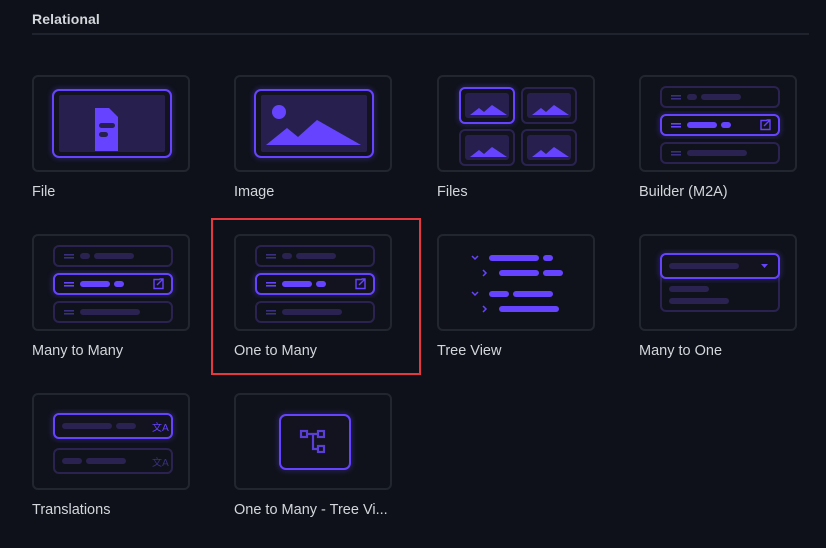 This screenshot has height=548, width=826. I want to click on interface-card-image: Image, so click(335, 147).